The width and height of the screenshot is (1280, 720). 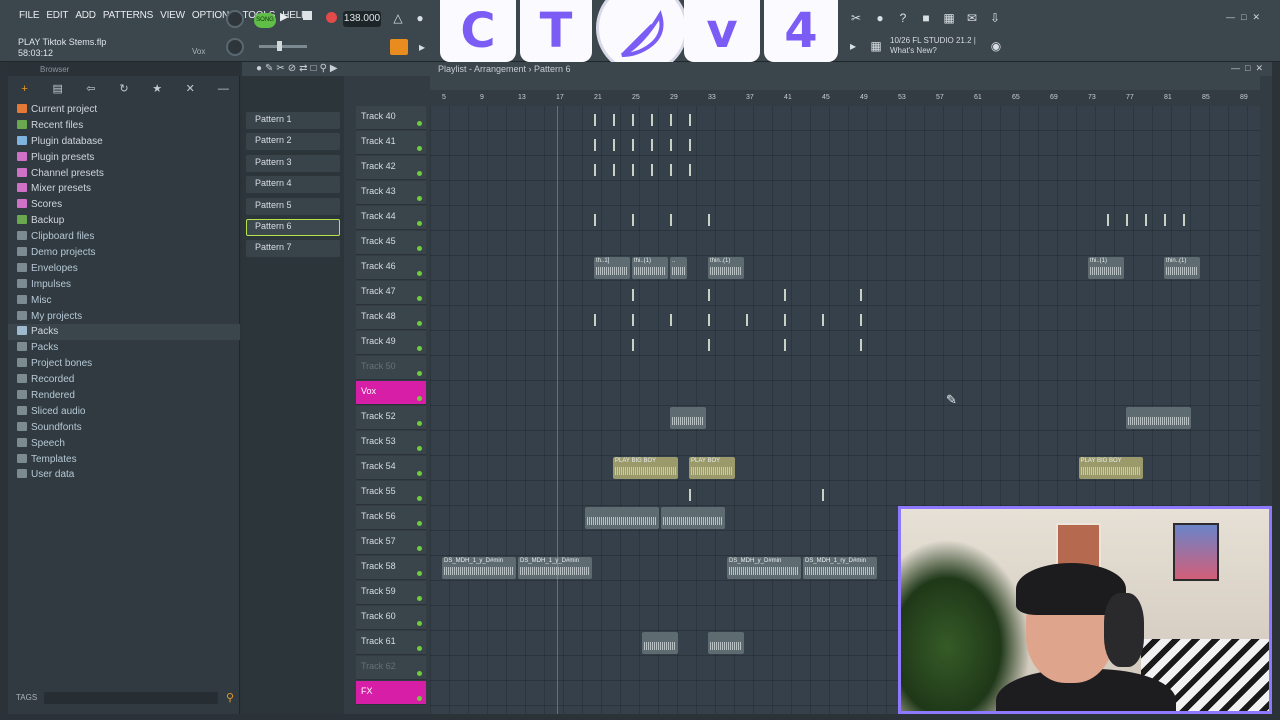 I want to click on mixer-icon: ▦, so click(x=876, y=46).